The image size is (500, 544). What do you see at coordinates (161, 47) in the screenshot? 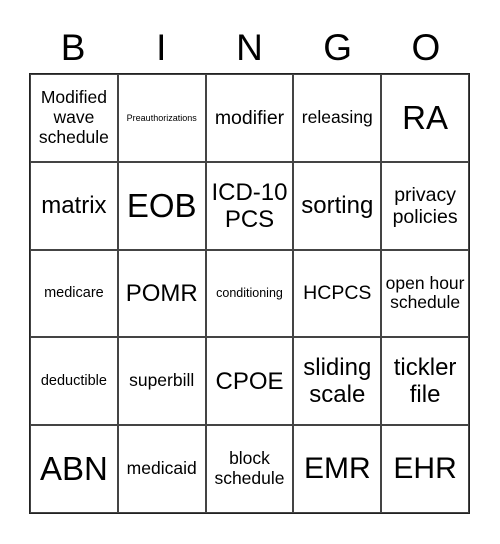
I see `header-letter-i: I` at bounding box center [161, 47].